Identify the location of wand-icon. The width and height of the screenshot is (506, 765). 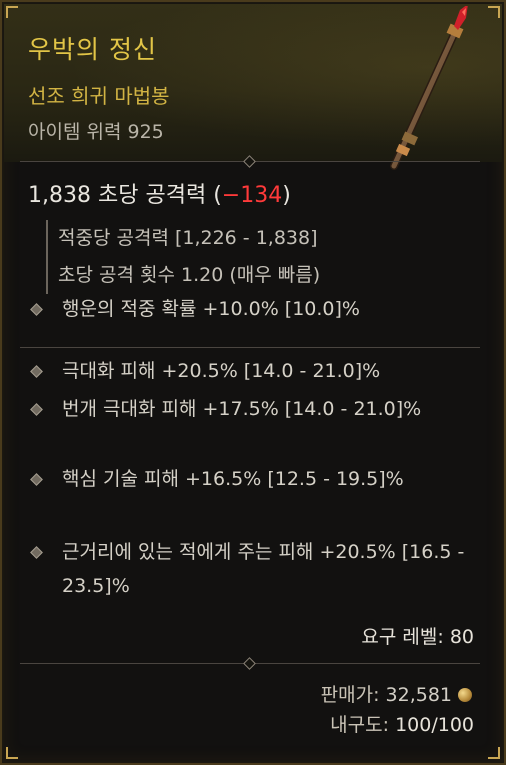
(429, 88).